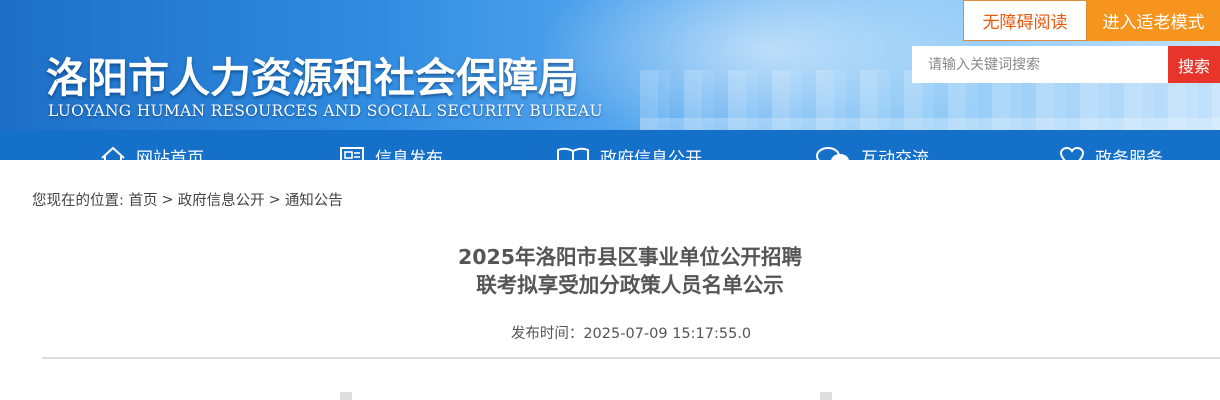 This screenshot has height=400, width=1220. I want to click on article-body-cutoff, so click(610, 396).